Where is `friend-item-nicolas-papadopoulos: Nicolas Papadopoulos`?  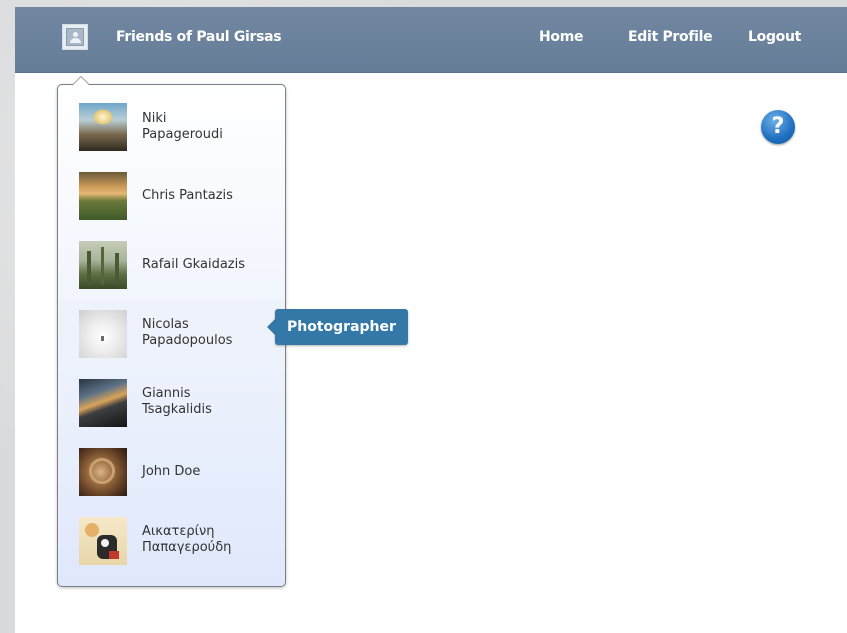 friend-item-nicolas-papadopoulos: Nicolas Papadopoulos is located at coordinates (172, 334).